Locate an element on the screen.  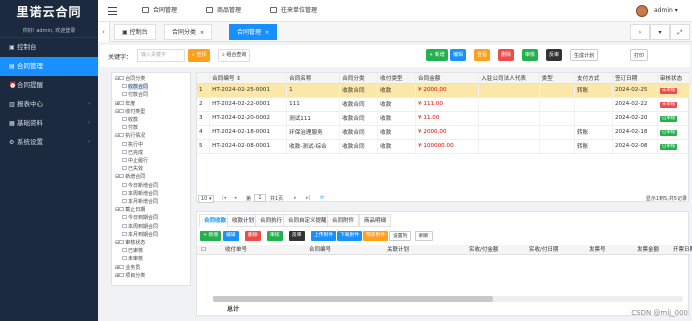
next-page-icon: ▸ is located at coordinates (295, 198).